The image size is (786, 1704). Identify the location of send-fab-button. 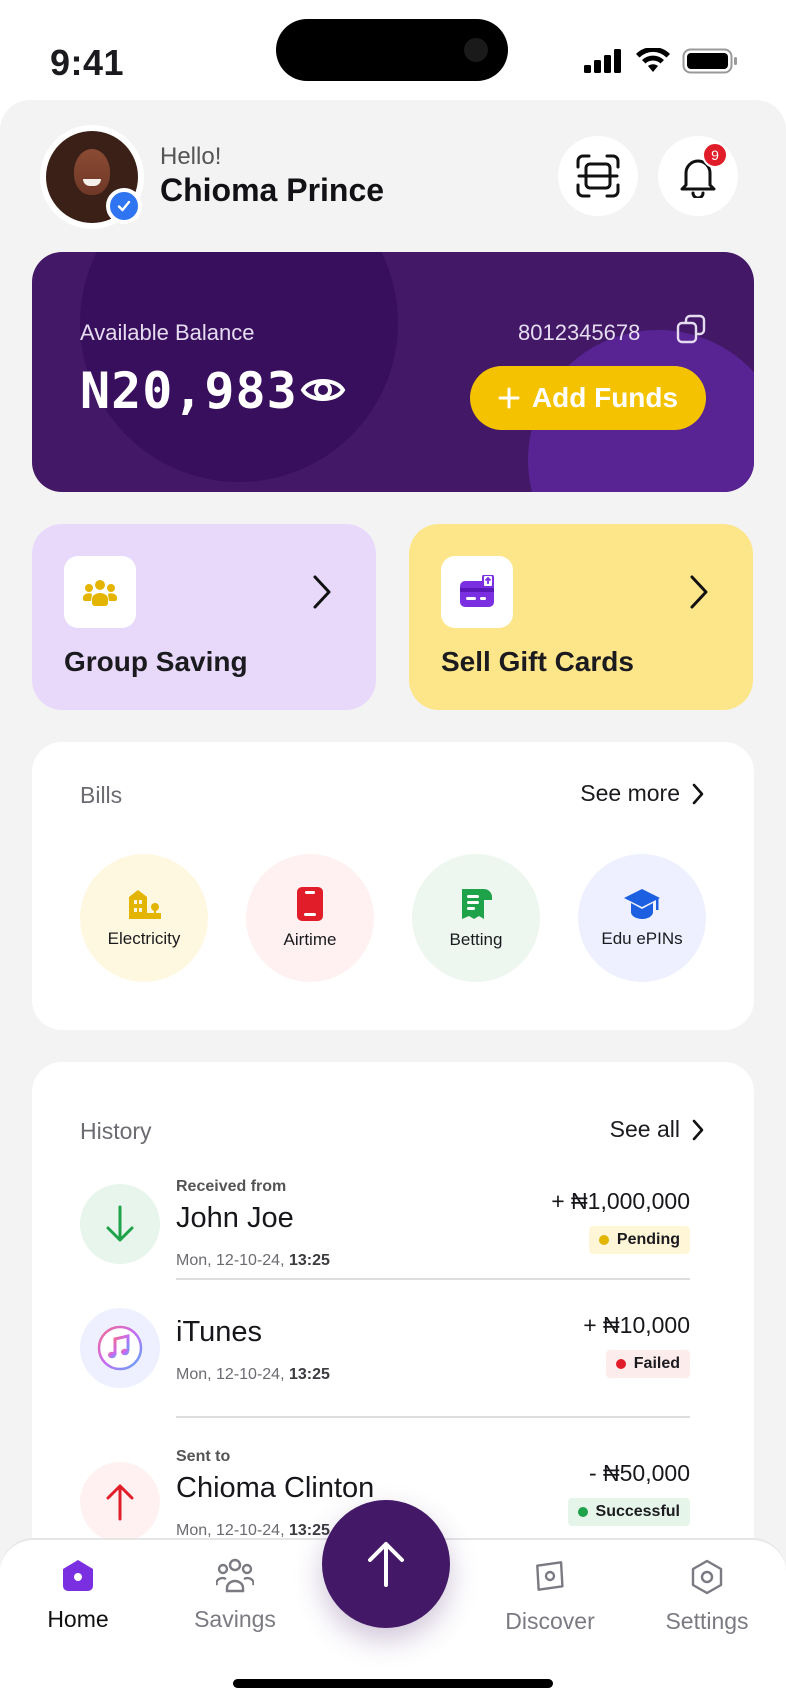
(386, 1564).